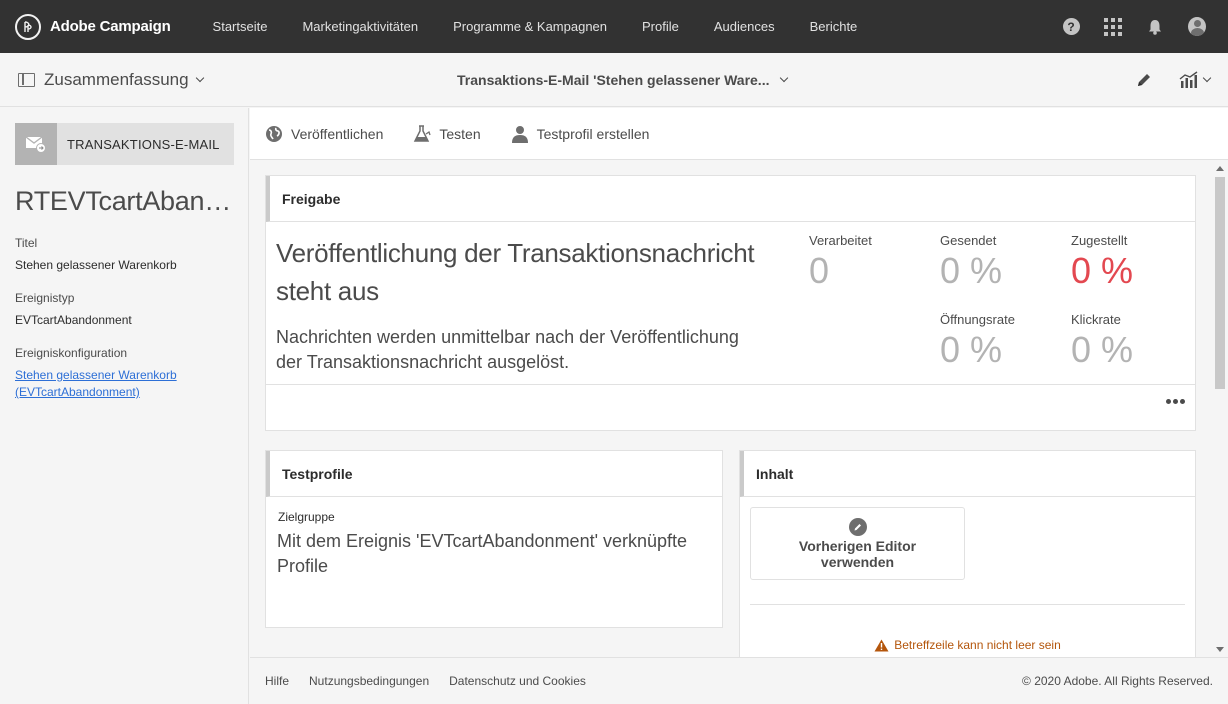  Describe the element at coordinates (360, 26) in the screenshot. I see `nav-marketingaktivitaeten: Marketingaktivitäten` at that location.